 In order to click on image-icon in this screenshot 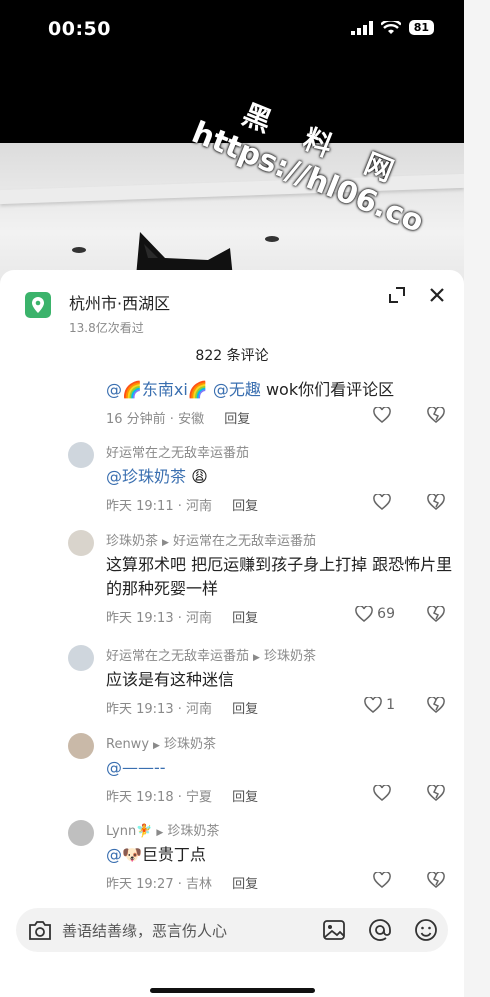, I will do `click(334, 930)`.